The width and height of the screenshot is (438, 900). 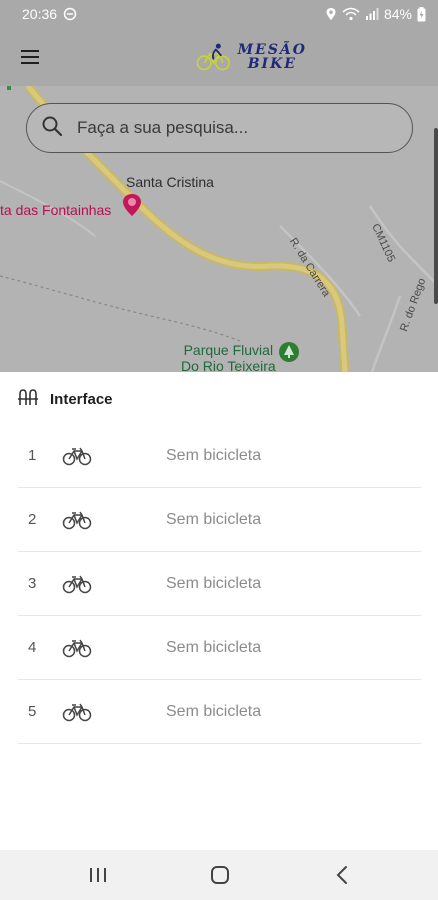 I want to click on logo-text: MESÃO BIKE, so click(x=272, y=57).